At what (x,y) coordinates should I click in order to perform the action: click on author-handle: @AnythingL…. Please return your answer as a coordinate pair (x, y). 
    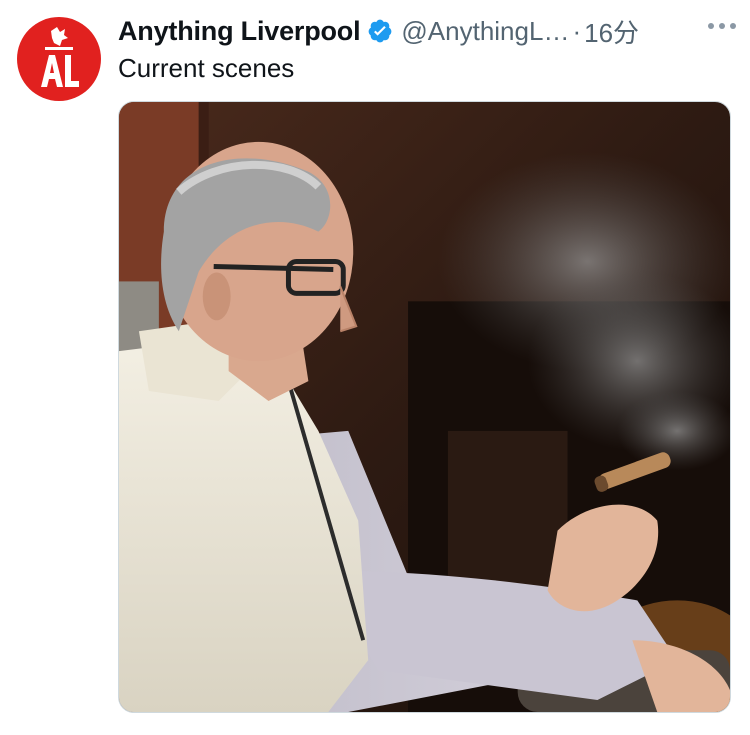
    Looking at the image, I should click on (485, 31).